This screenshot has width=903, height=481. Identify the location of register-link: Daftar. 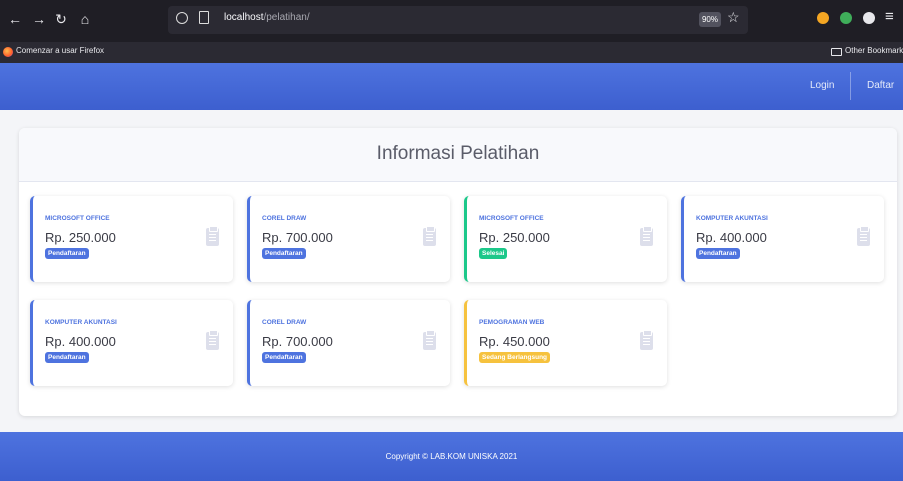
(880, 85).